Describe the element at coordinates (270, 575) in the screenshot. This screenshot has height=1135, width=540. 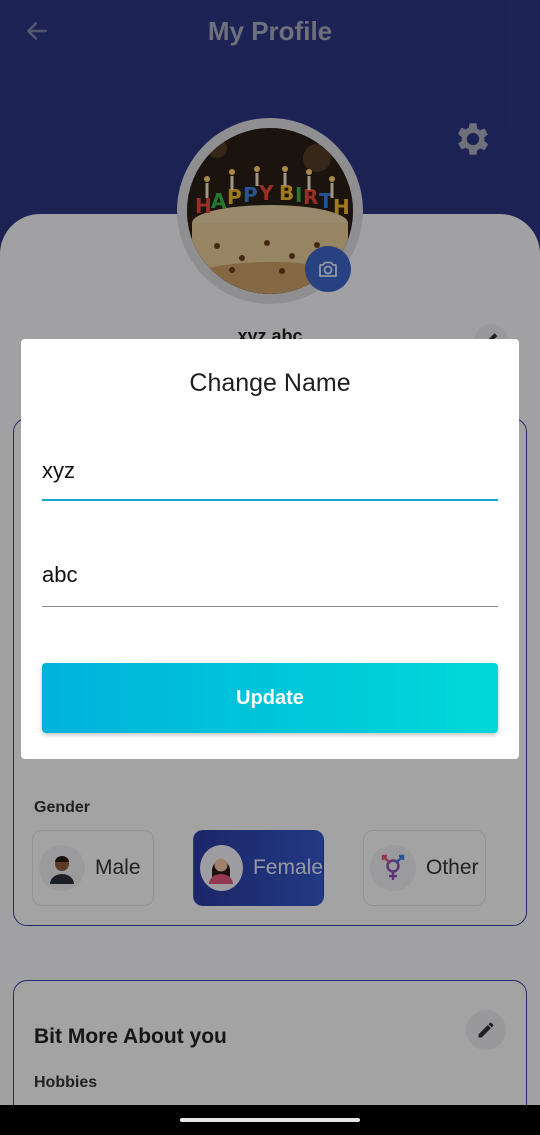
I see `last-name-input` at that location.